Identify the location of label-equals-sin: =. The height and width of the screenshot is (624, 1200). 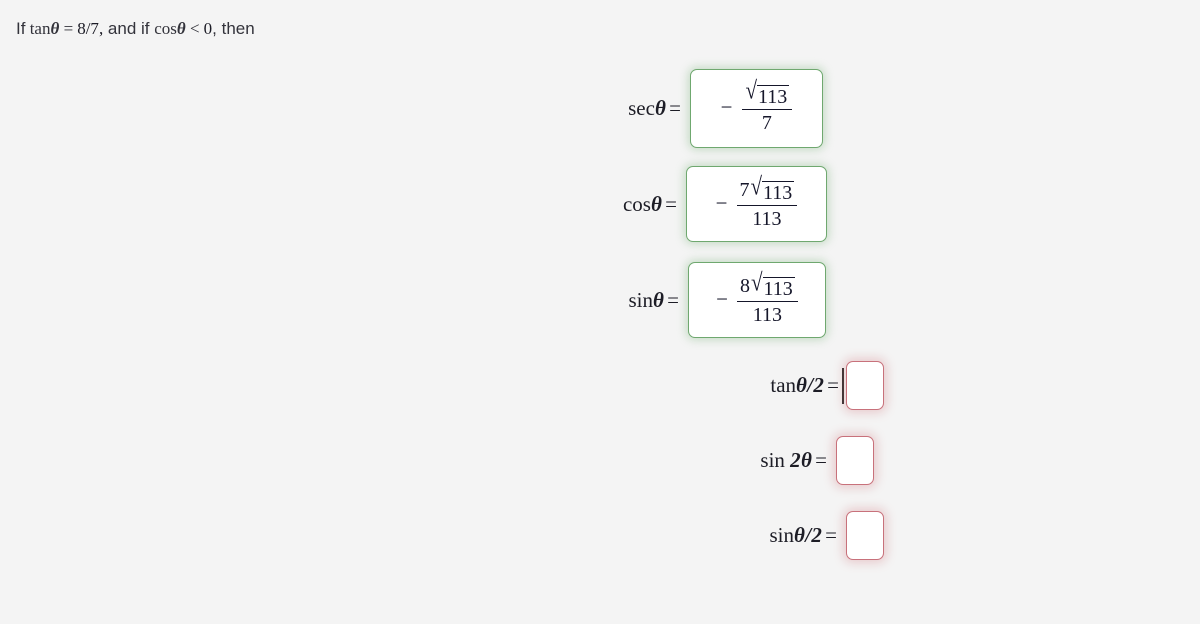
(673, 299).